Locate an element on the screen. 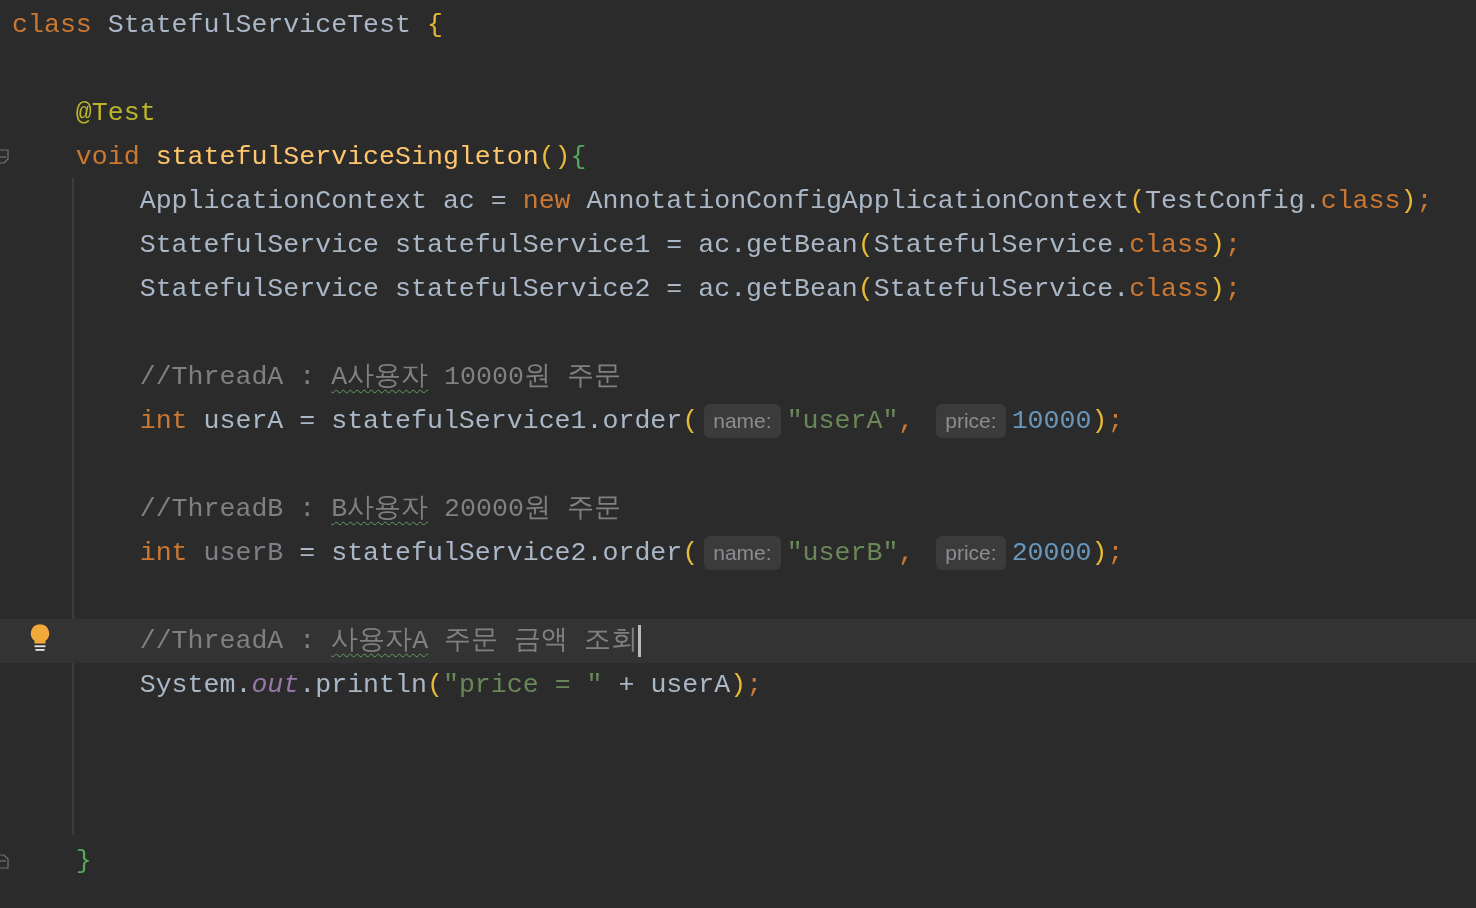 This screenshot has height=908, width=1476. code-text: int userA = statefulService1.order( is located at coordinates (419, 421).